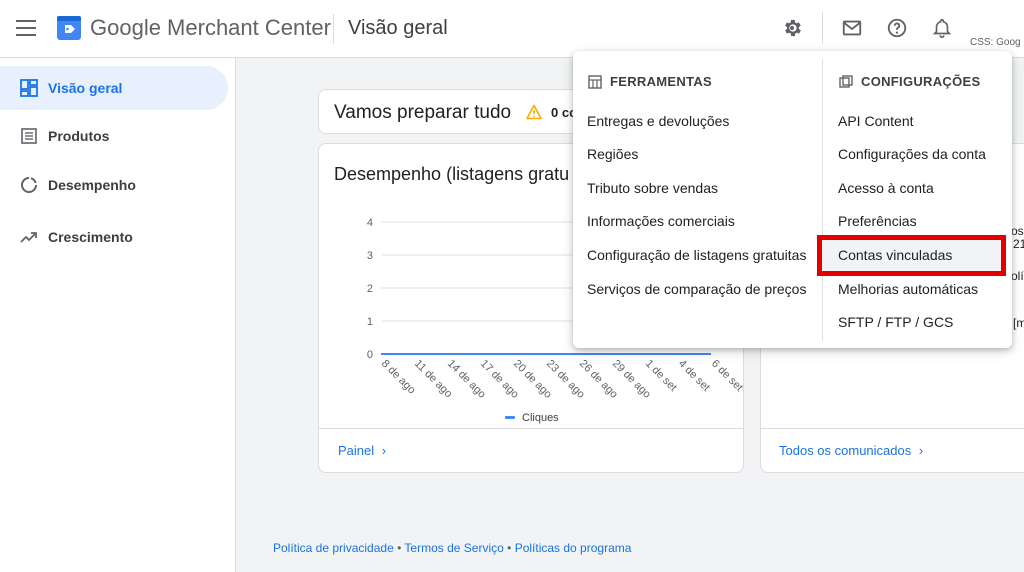 The image size is (1024, 572). I want to click on sidebar-item-performance: Desempenho, so click(114, 185).